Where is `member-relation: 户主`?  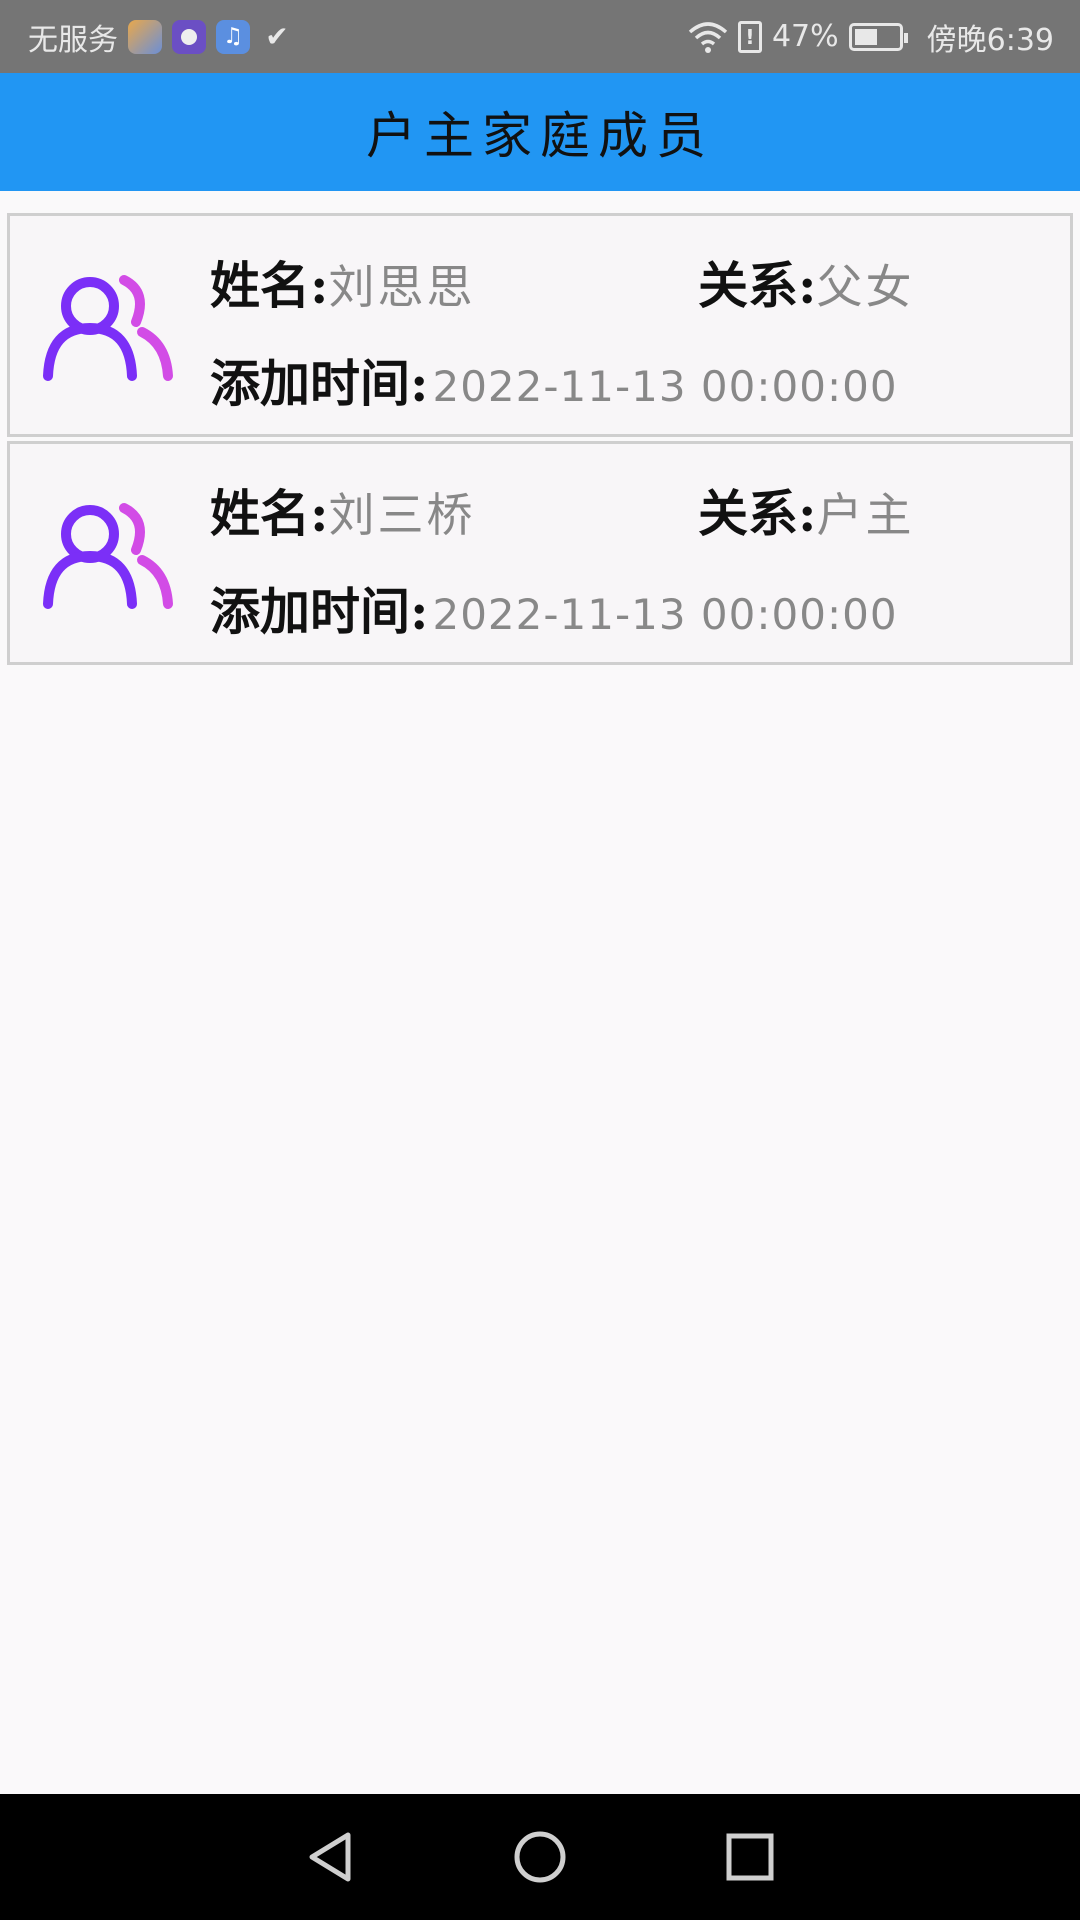
member-relation: 户主 is located at coordinates (865, 515).